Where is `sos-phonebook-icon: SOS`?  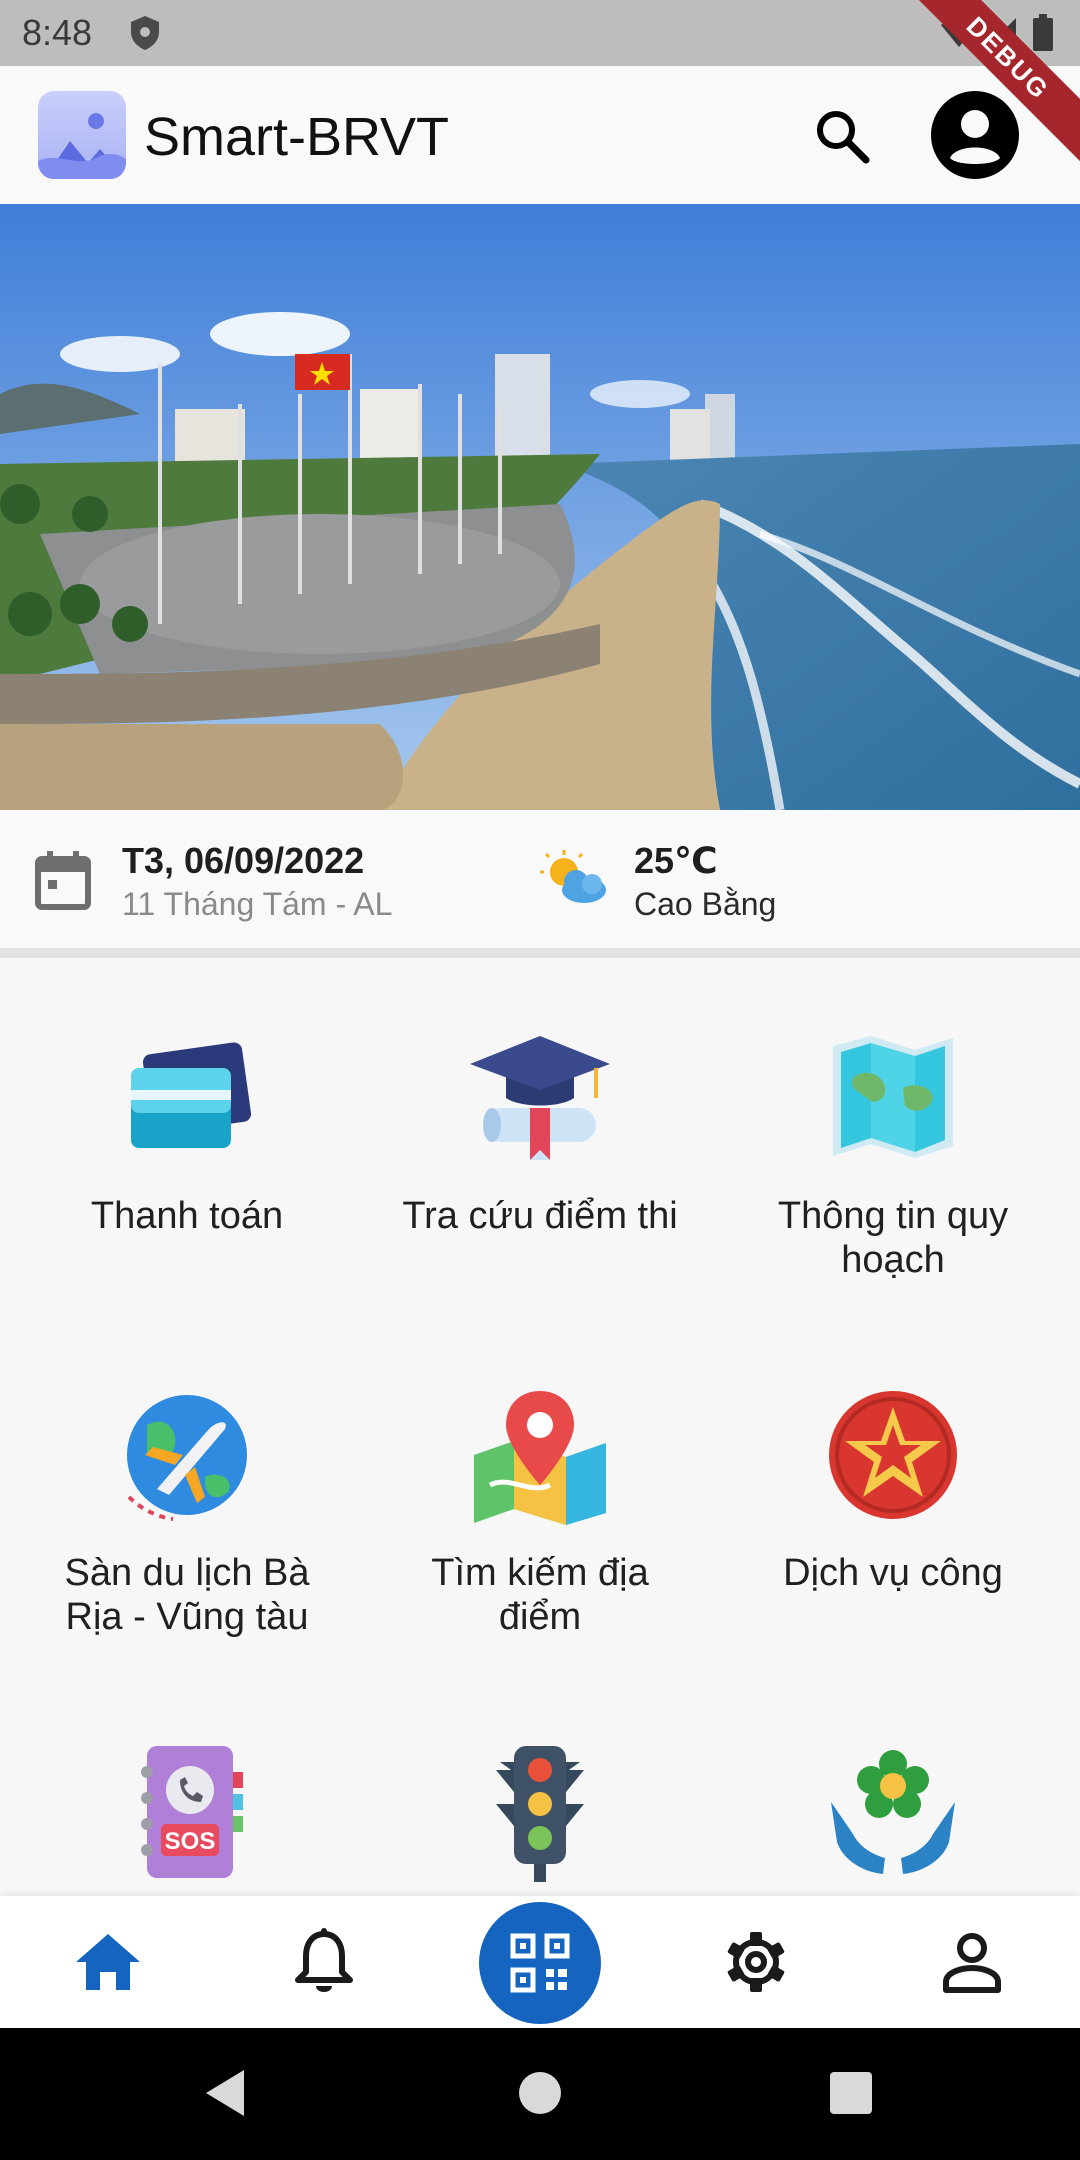 sos-phonebook-icon: SOS is located at coordinates (192, 1812).